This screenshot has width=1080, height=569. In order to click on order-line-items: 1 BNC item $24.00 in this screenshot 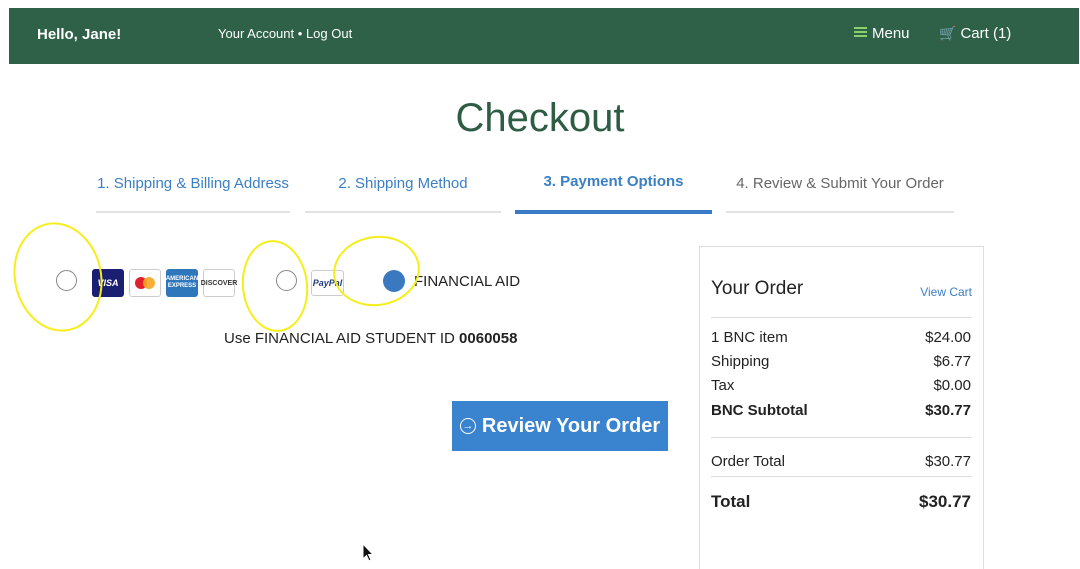, I will do `click(841, 337)`.